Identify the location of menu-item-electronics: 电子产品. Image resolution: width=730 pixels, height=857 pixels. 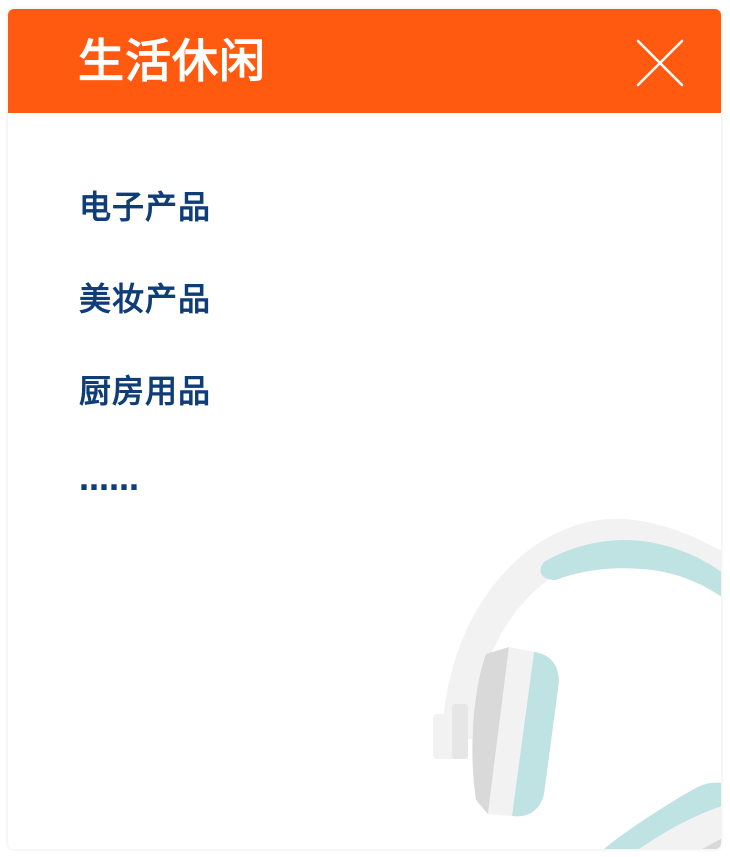
(145, 207).